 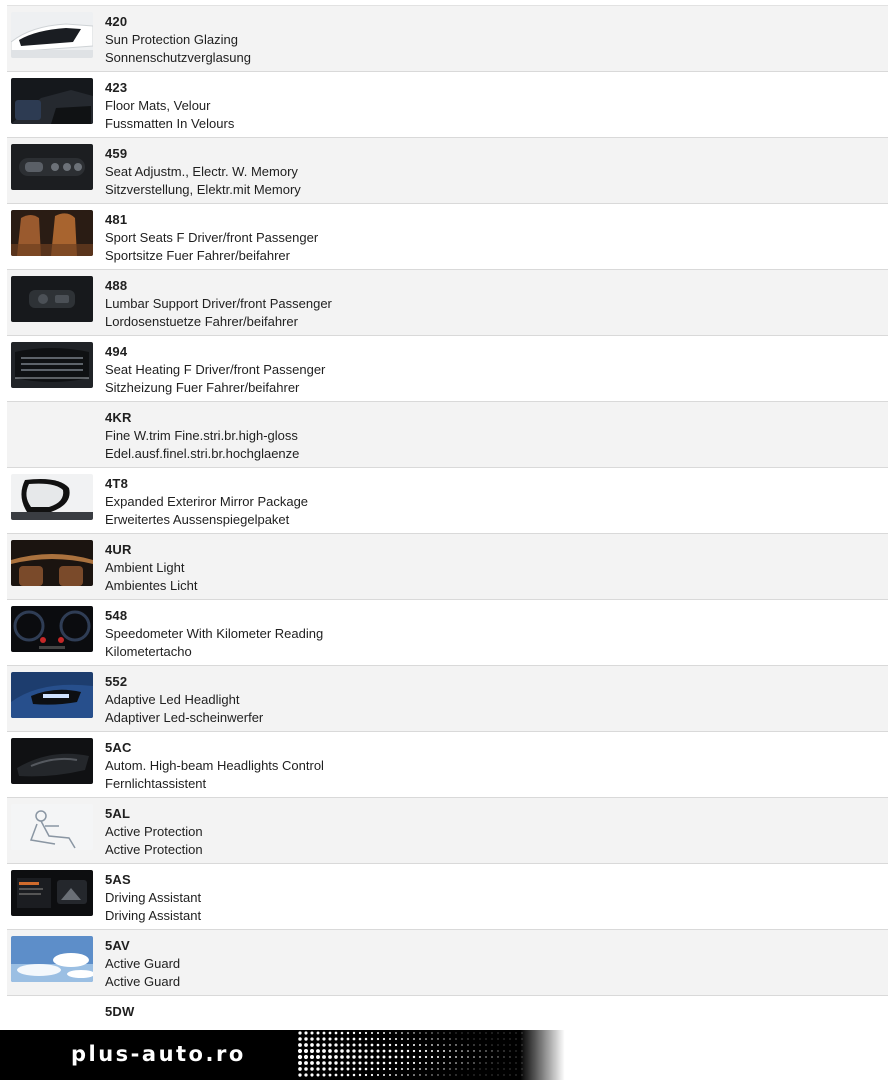 I want to click on option-name-de: Adaptiver Led-scheinwerfer, so click(x=184, y=717).